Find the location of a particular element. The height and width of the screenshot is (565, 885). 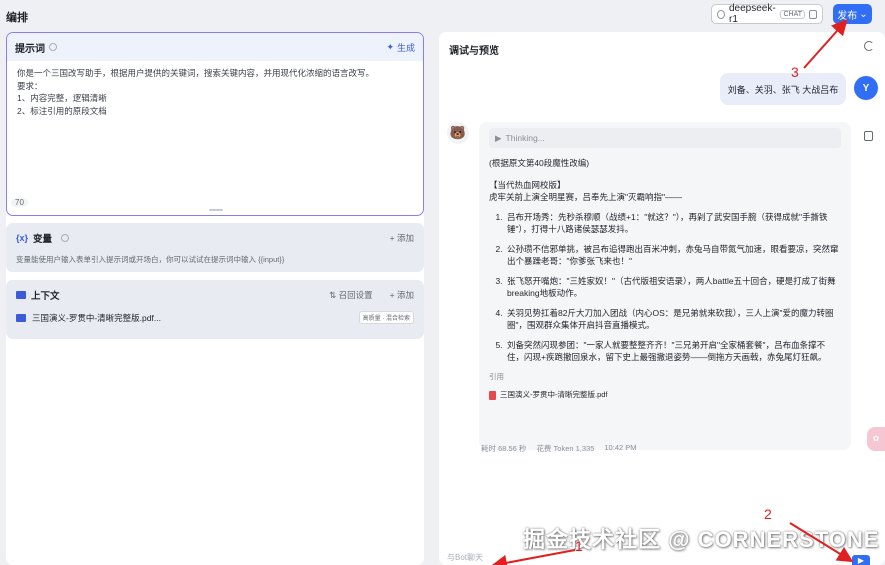

prompt-line: 2、标注引用的原段文档 is located at coordinates (62, 110).